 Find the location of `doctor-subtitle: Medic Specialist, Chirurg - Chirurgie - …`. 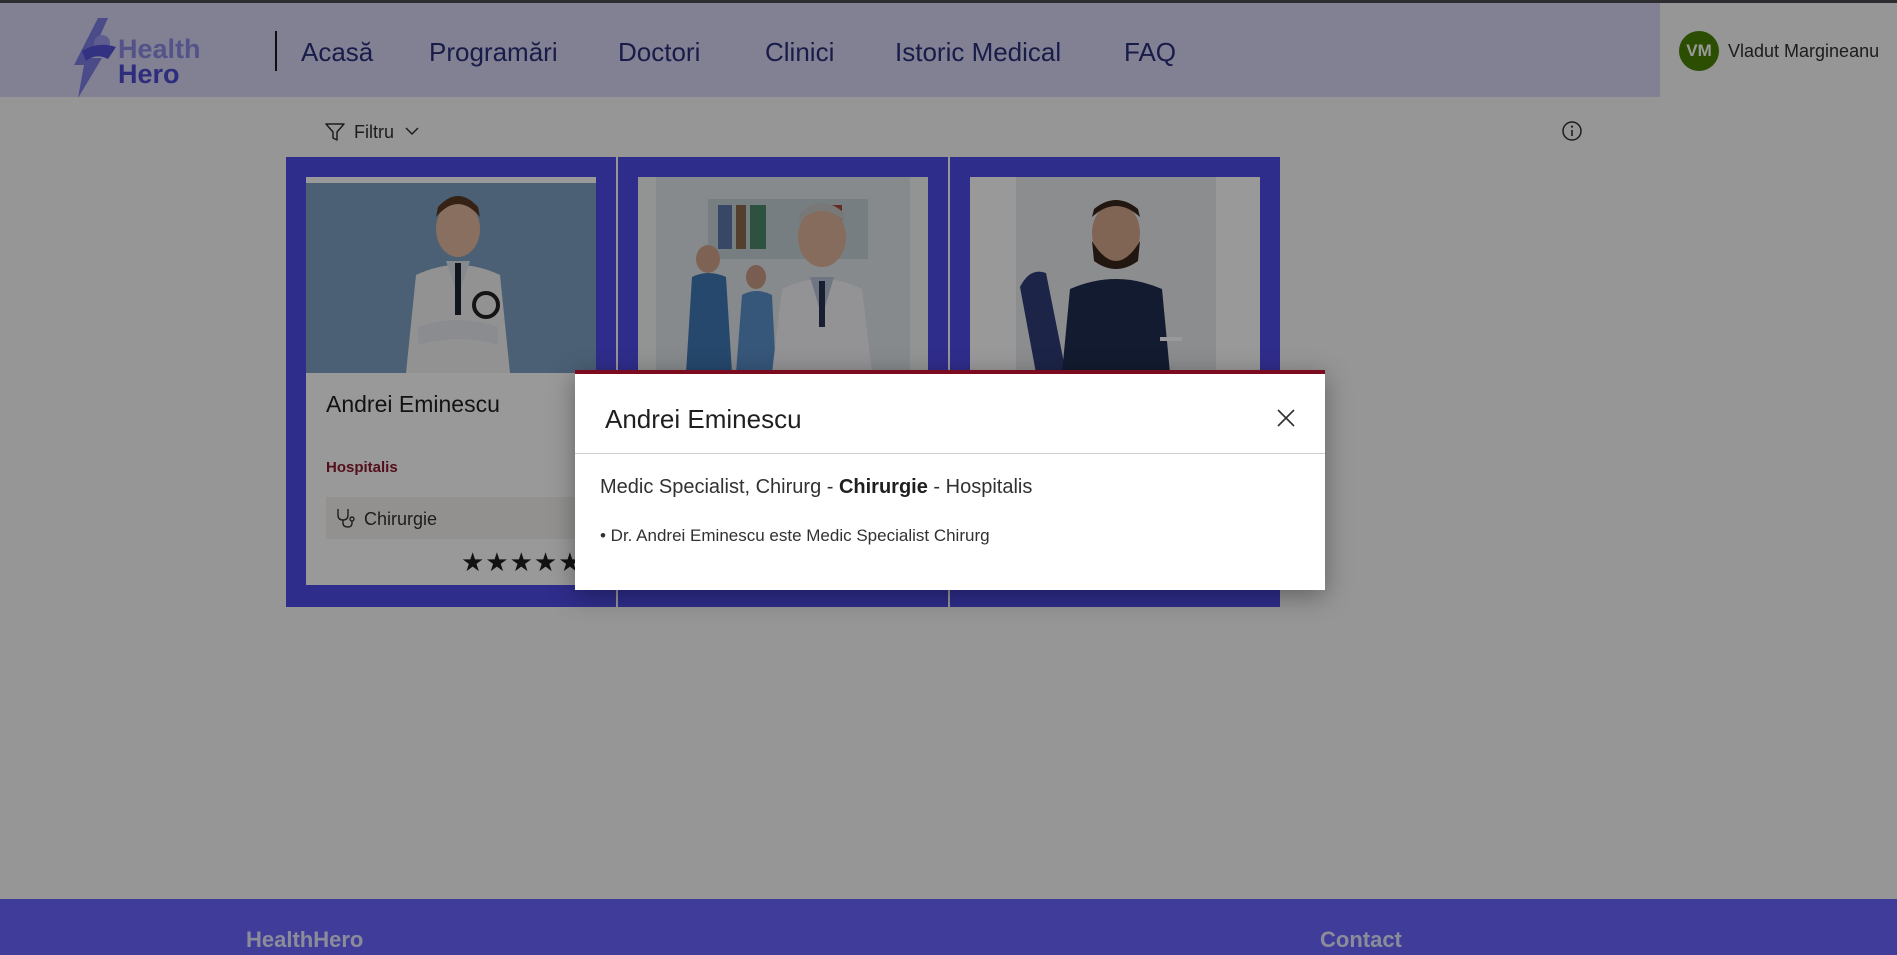

doctor-subtitle: Medic Specialist, Chirurg - Chirurgie - … is located at coordinates (816, 487).